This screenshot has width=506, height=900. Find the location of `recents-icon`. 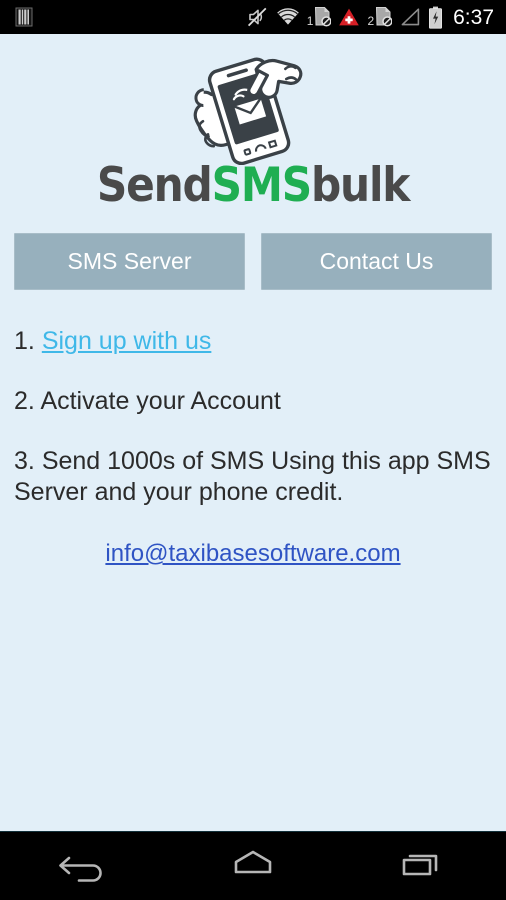

recents-icon is located at coordinates (422, 866).